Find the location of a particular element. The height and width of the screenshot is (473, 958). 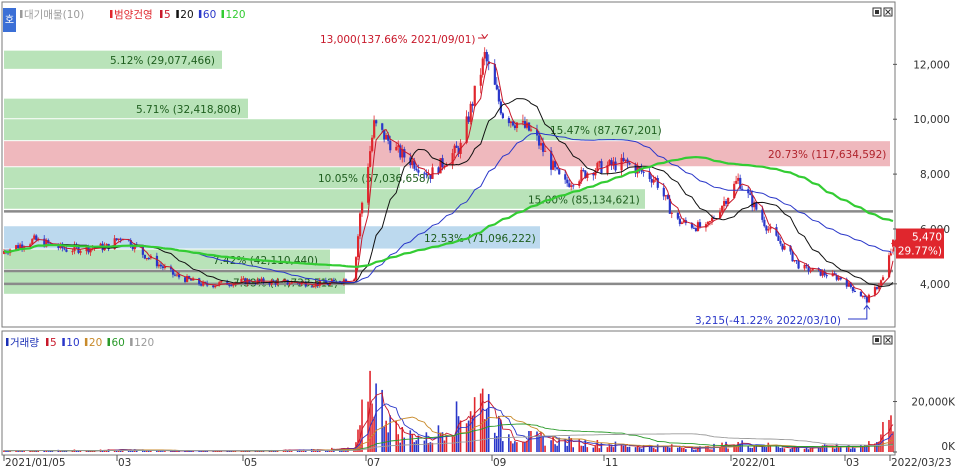

x-tick-label: 2022/03/23 is located at coordinates (921, 463).